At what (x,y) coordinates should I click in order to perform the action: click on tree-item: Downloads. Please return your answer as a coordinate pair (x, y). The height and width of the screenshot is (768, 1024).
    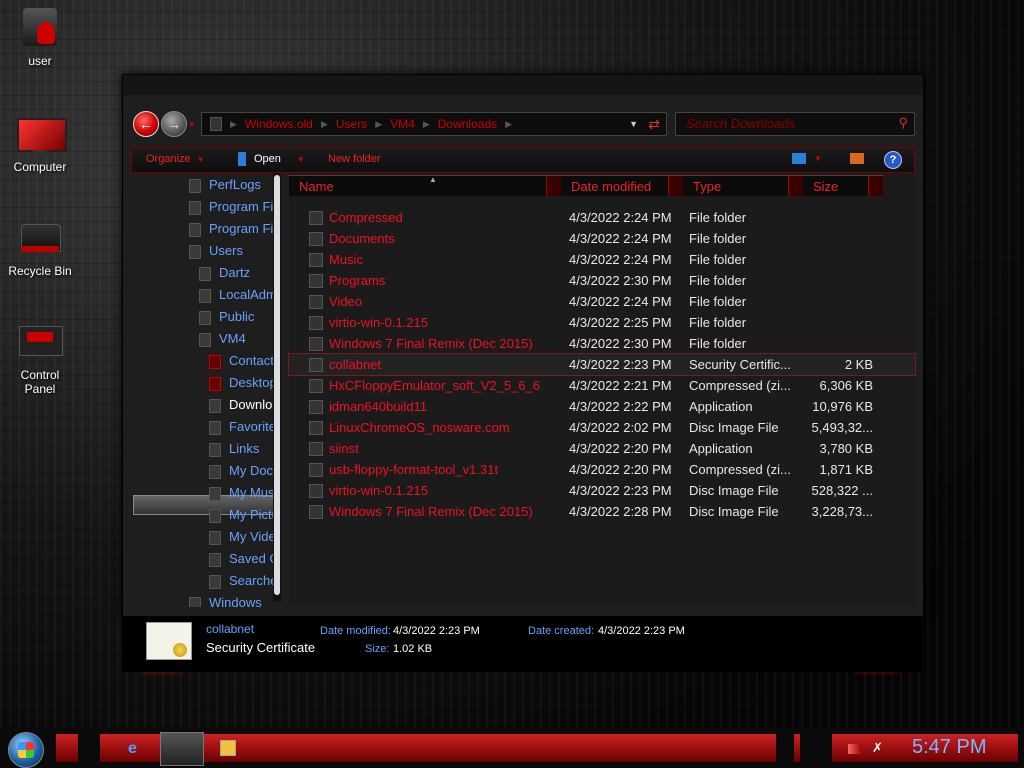
    Looking at the image, I should click on (244, 405).